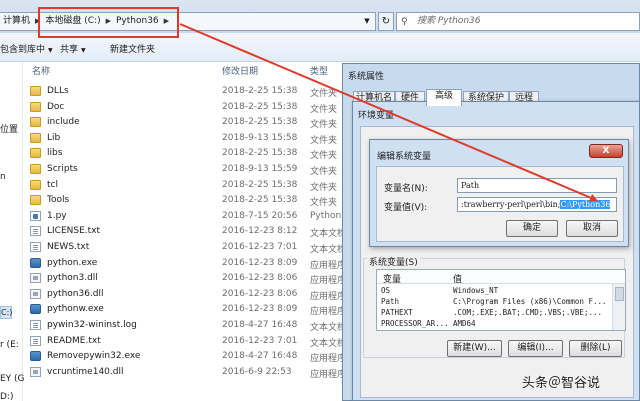 The height and width of the screenshot is (401, 640). I want to click on nav-item: D:), so click(6, 396).